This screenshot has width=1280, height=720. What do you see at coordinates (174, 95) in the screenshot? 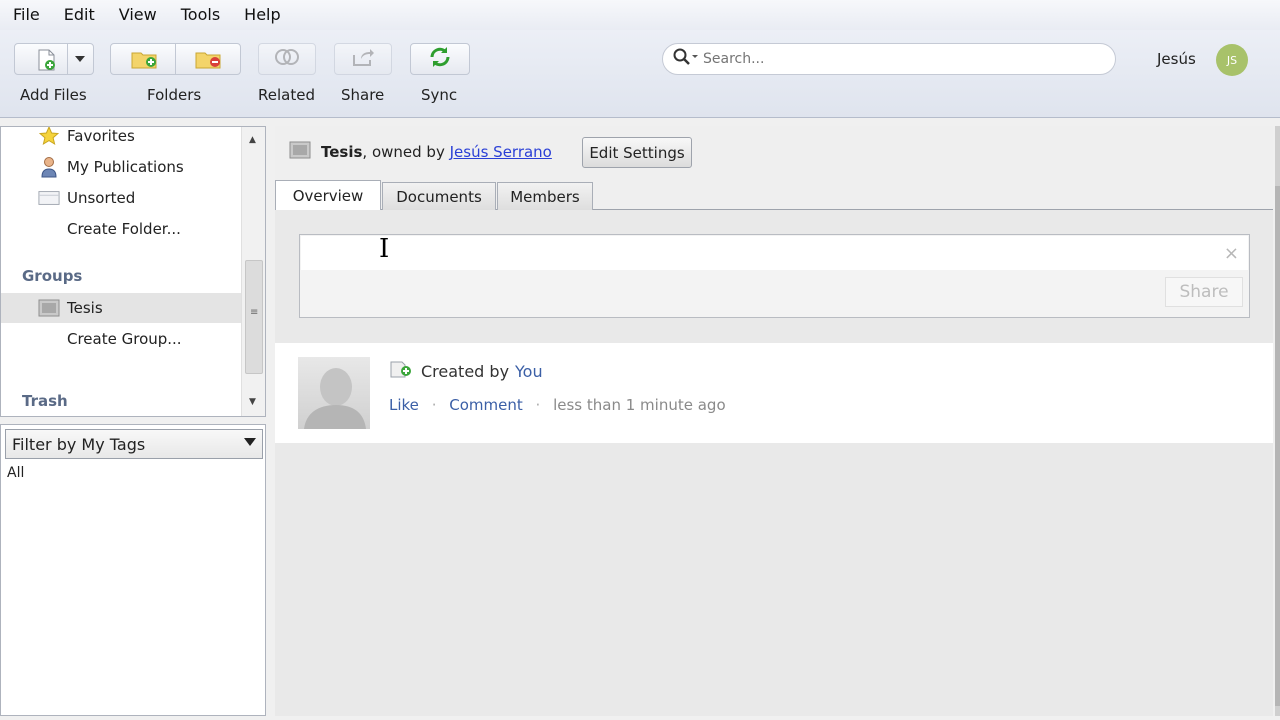
I see `folders-label: Folders` at bounding box center [174, 95].